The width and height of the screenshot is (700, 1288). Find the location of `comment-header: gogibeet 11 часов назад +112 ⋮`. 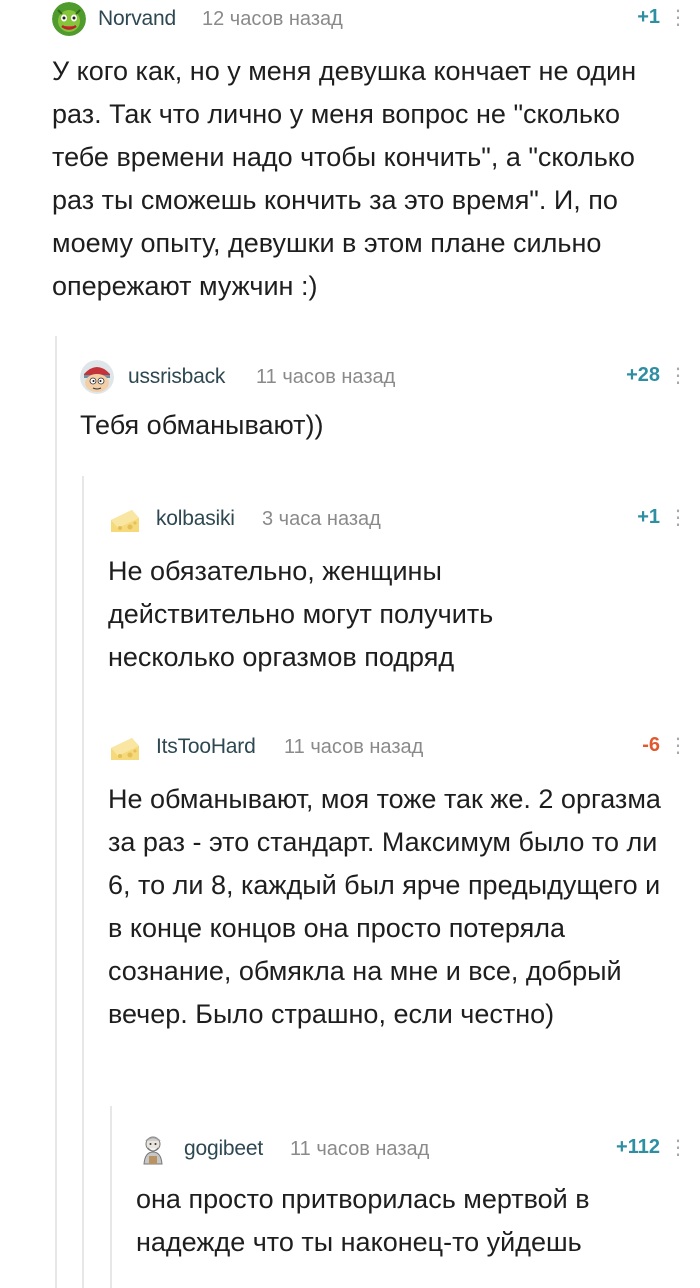

comment-header: gogibeet 11 часов назад +112 ⋮ is located at coordinates (418, 1150).